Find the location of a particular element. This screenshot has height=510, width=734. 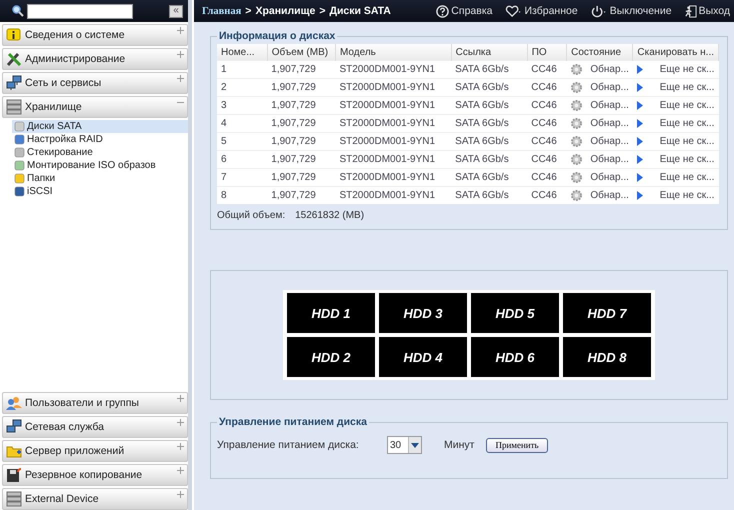

sidebar-item: Монтирование ISO образов is located at coordinates (100, 165).